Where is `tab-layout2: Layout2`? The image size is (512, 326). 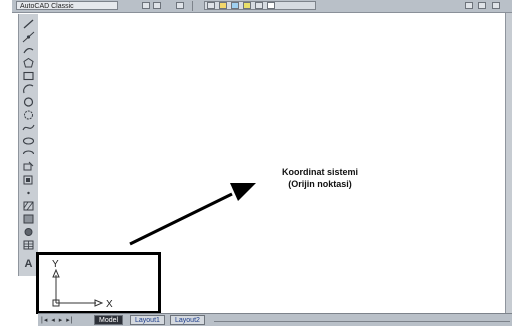
tab-layout2: Layout2 is located at coordinates (187, 320).